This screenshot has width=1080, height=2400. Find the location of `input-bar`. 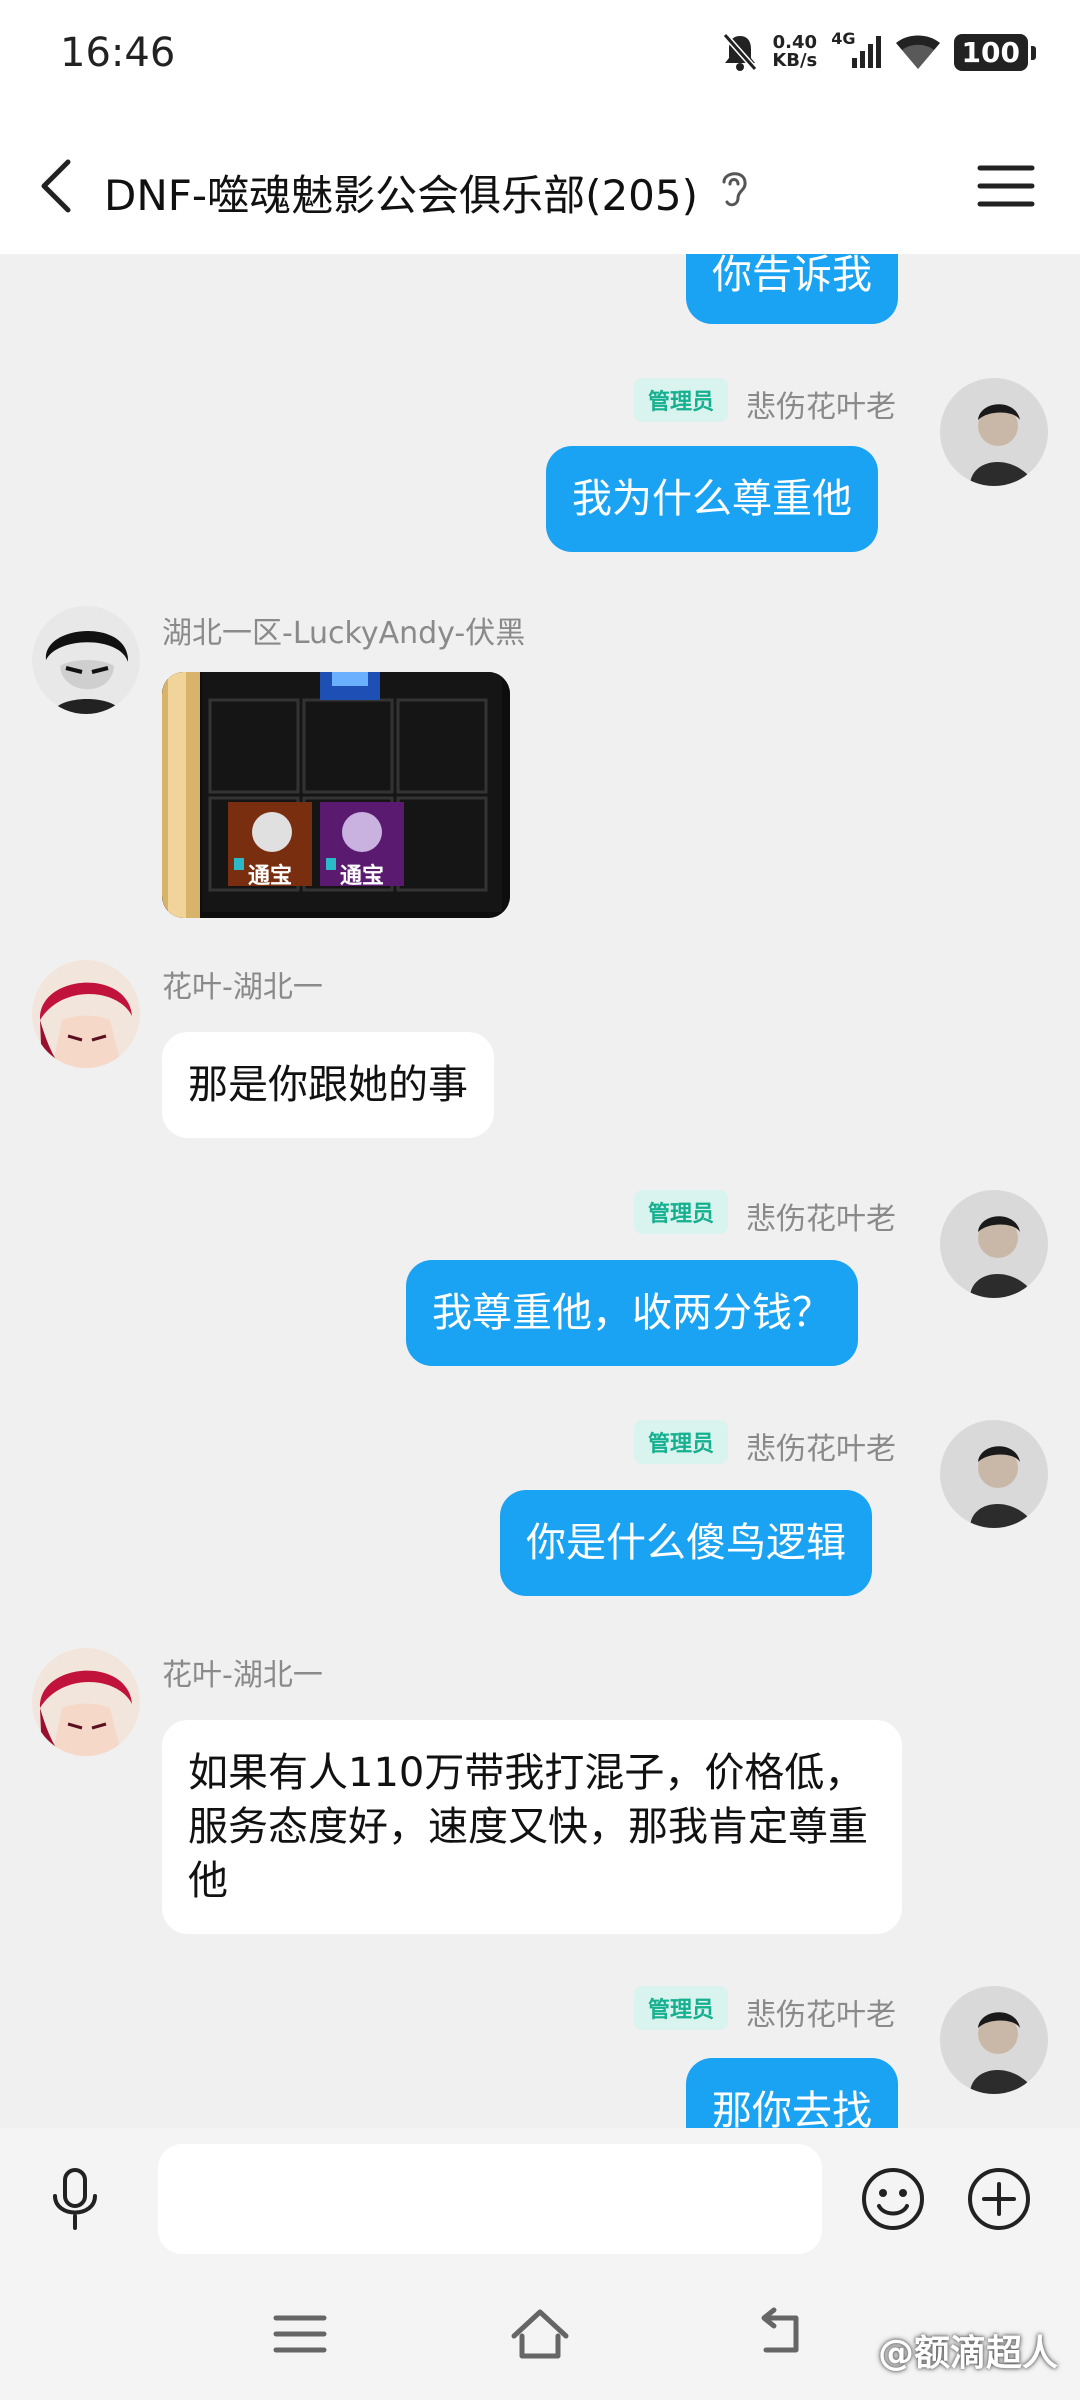

input-bar is located at coordinates (540, 2195).